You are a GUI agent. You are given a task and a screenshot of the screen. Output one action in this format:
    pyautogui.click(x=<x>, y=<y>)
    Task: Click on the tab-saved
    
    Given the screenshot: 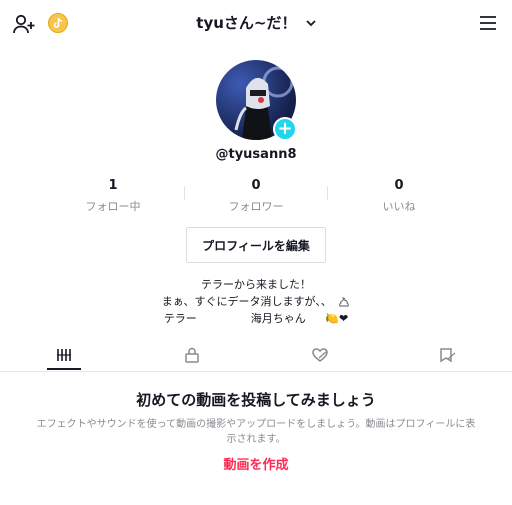 What is the action you would take?
    pyautogui.click(x=448, y=355)
    